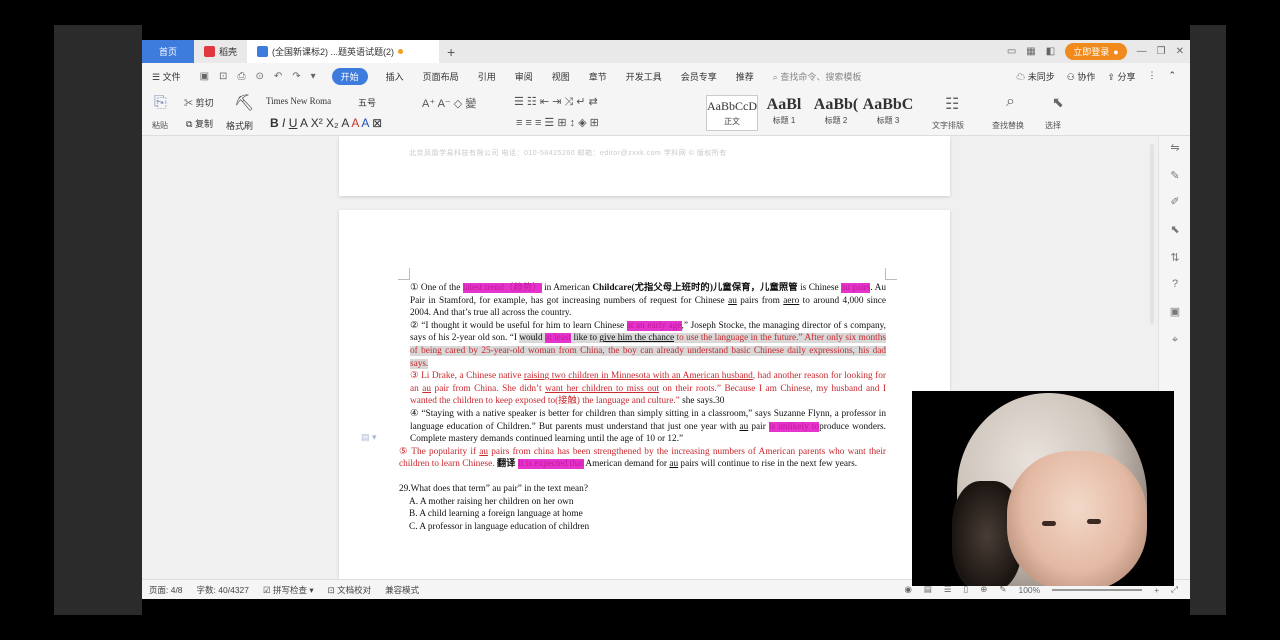 Image resolution: width=1280 pixels, height=640 pixels. I want to click on proofread-button: ⊡ 文档校对, so click(350, 590).